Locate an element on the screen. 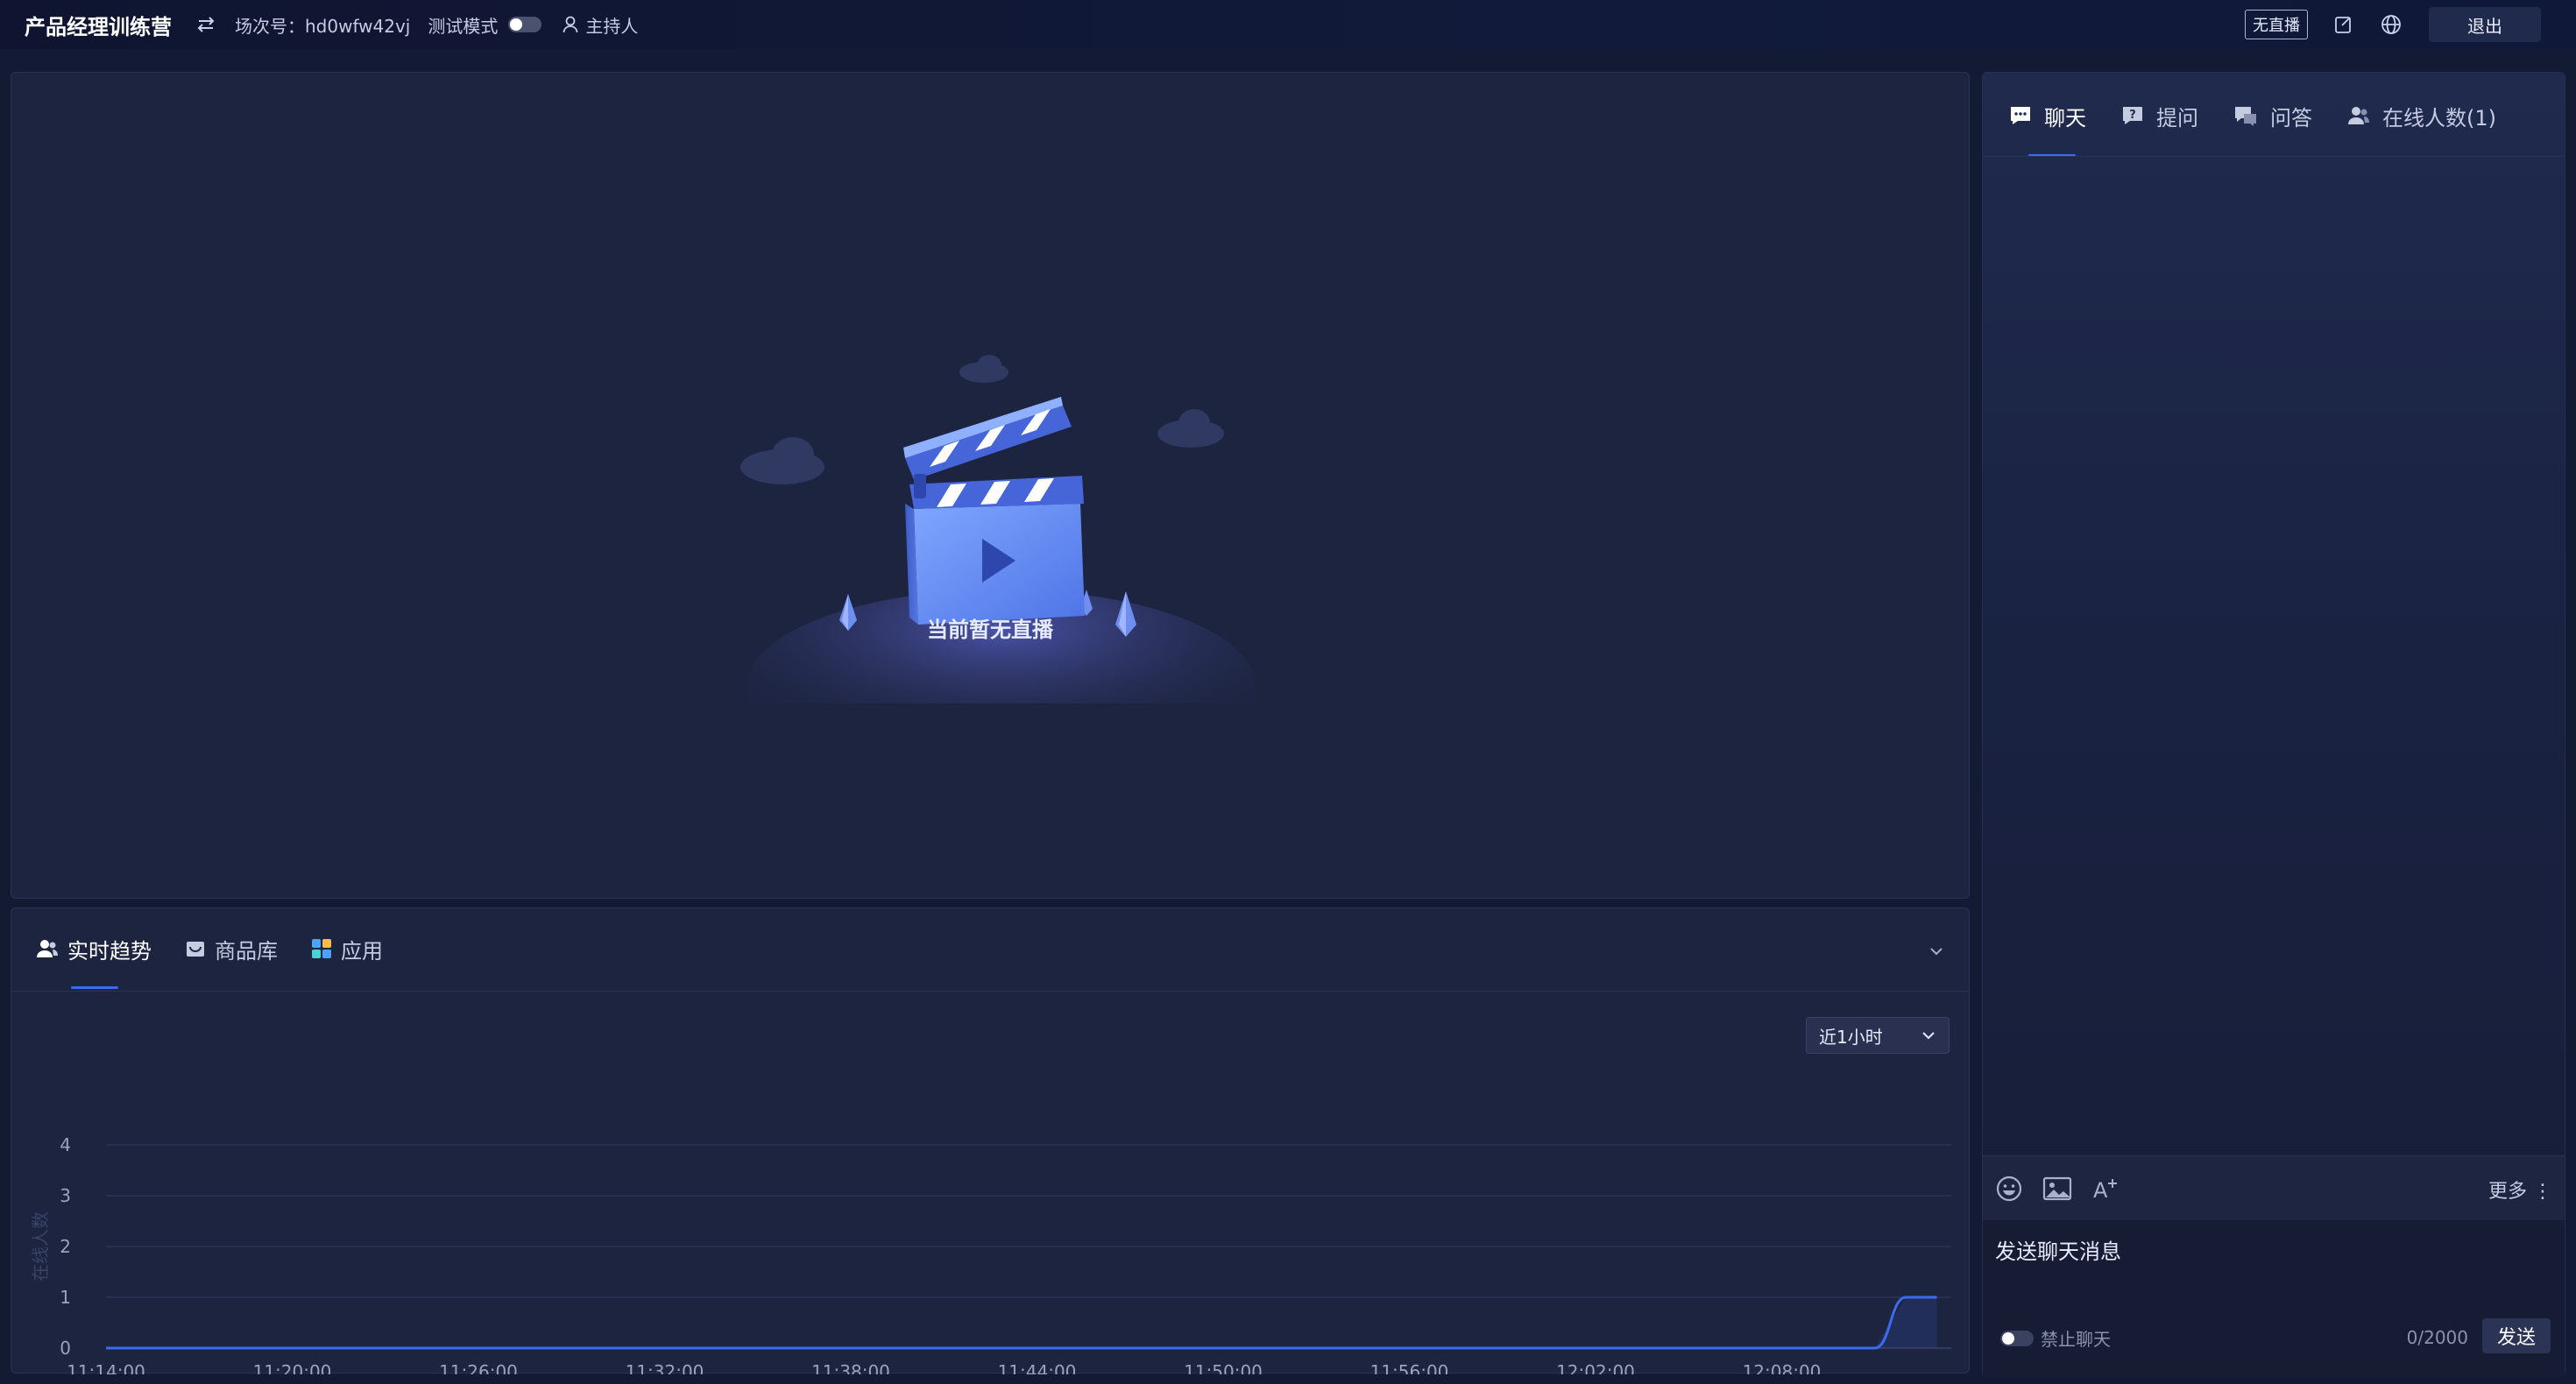  image-icon is located at coordinates (2057, 1189).